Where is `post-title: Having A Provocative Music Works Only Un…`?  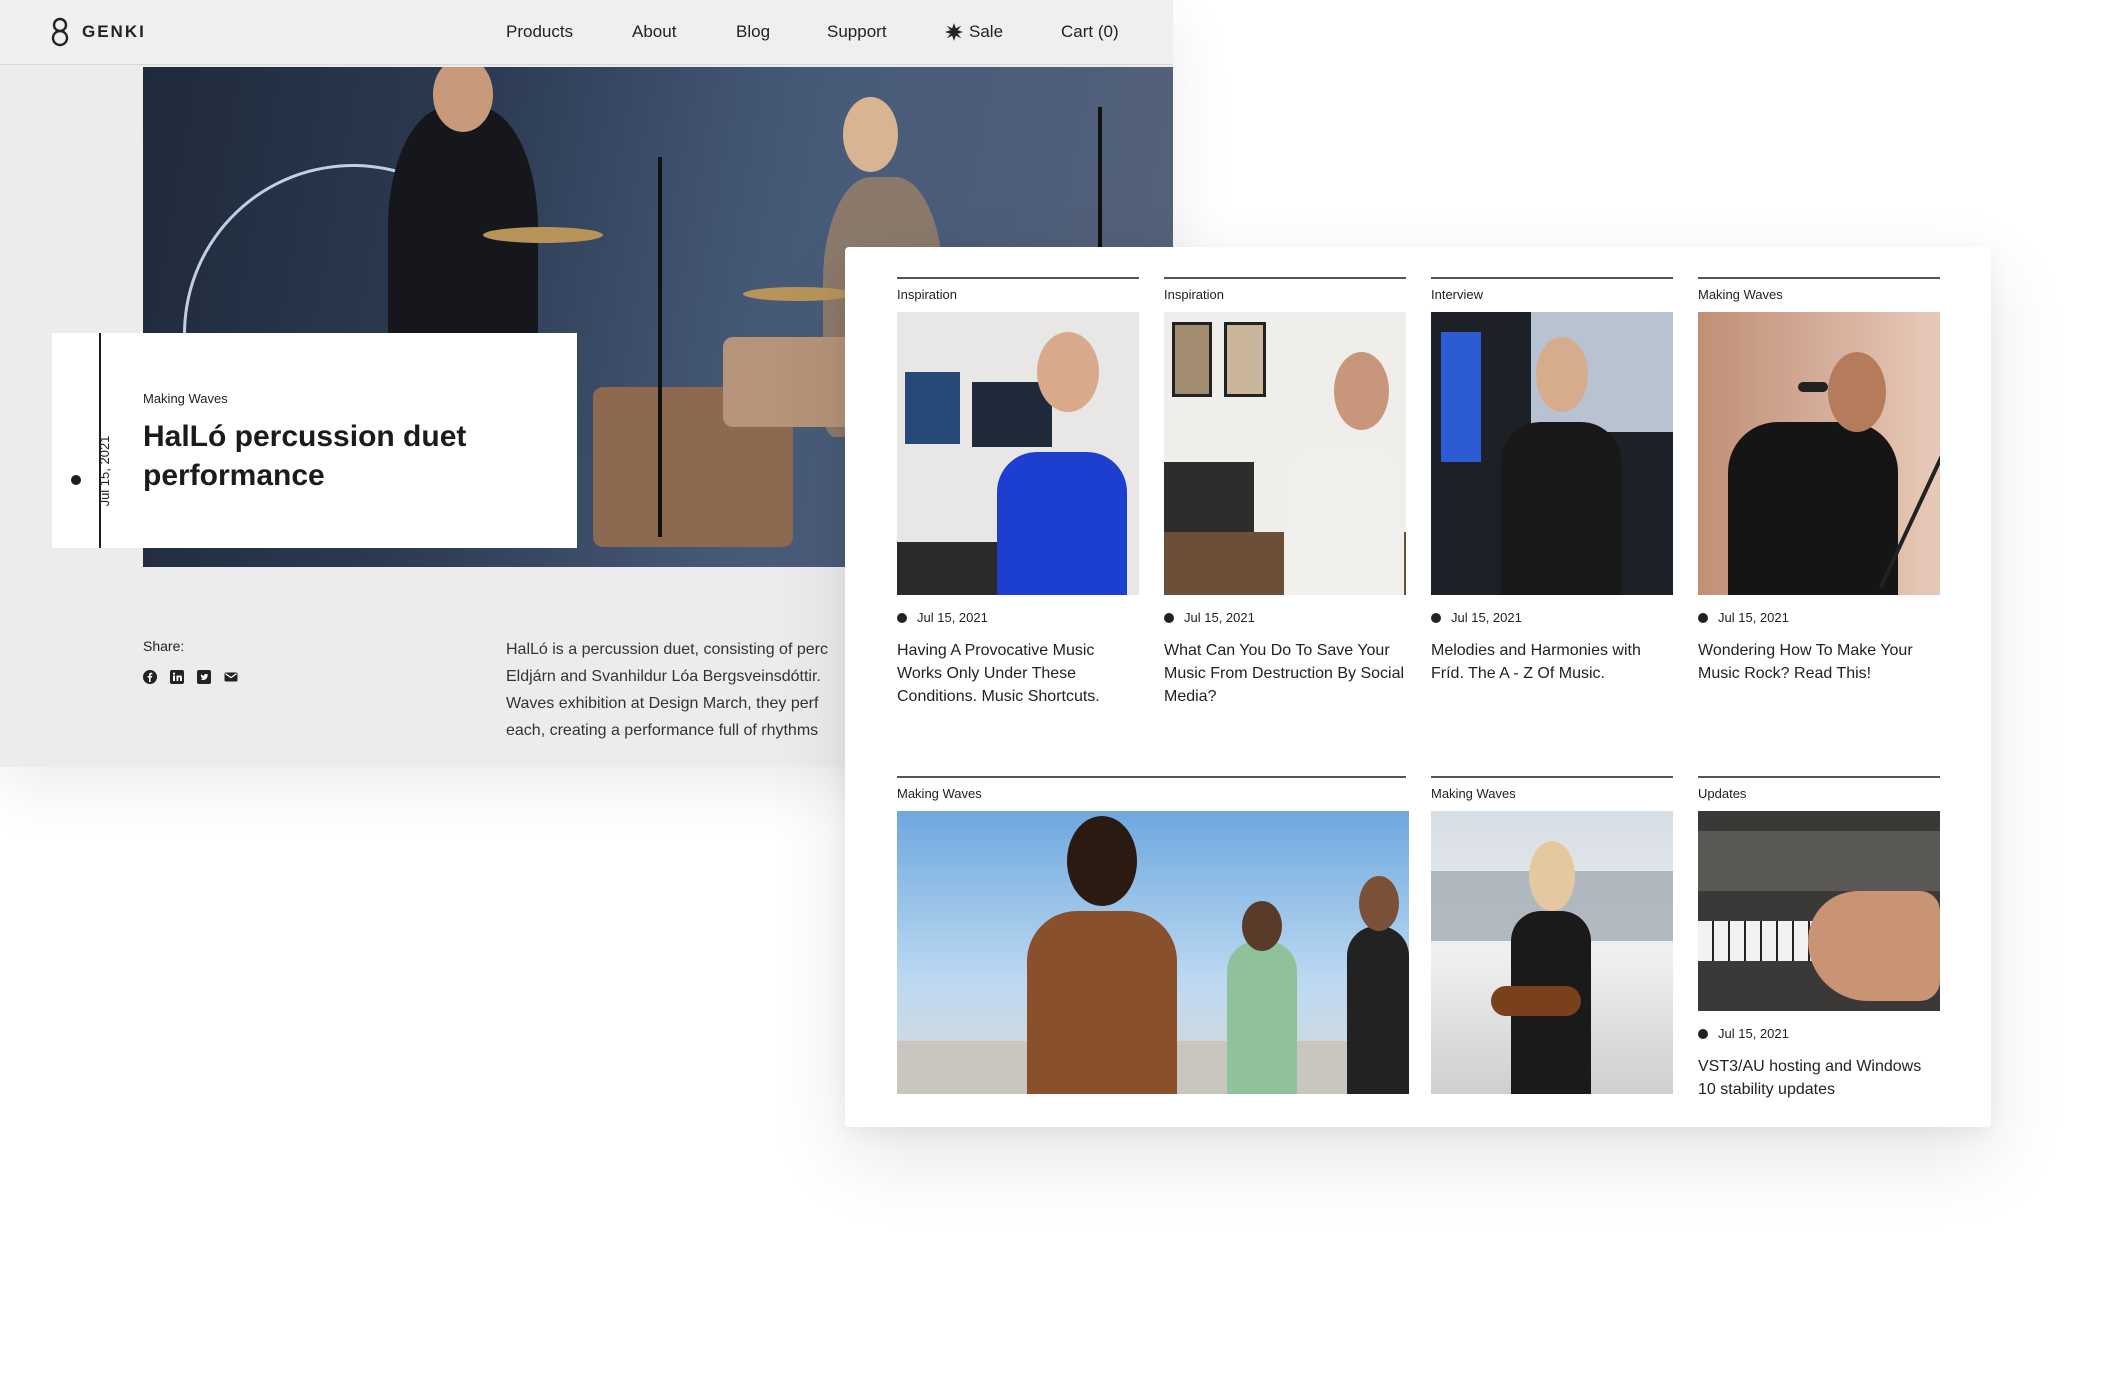
post-title: Having A Provocative Music Works Only Un… is located at coordinates (1018, 673).